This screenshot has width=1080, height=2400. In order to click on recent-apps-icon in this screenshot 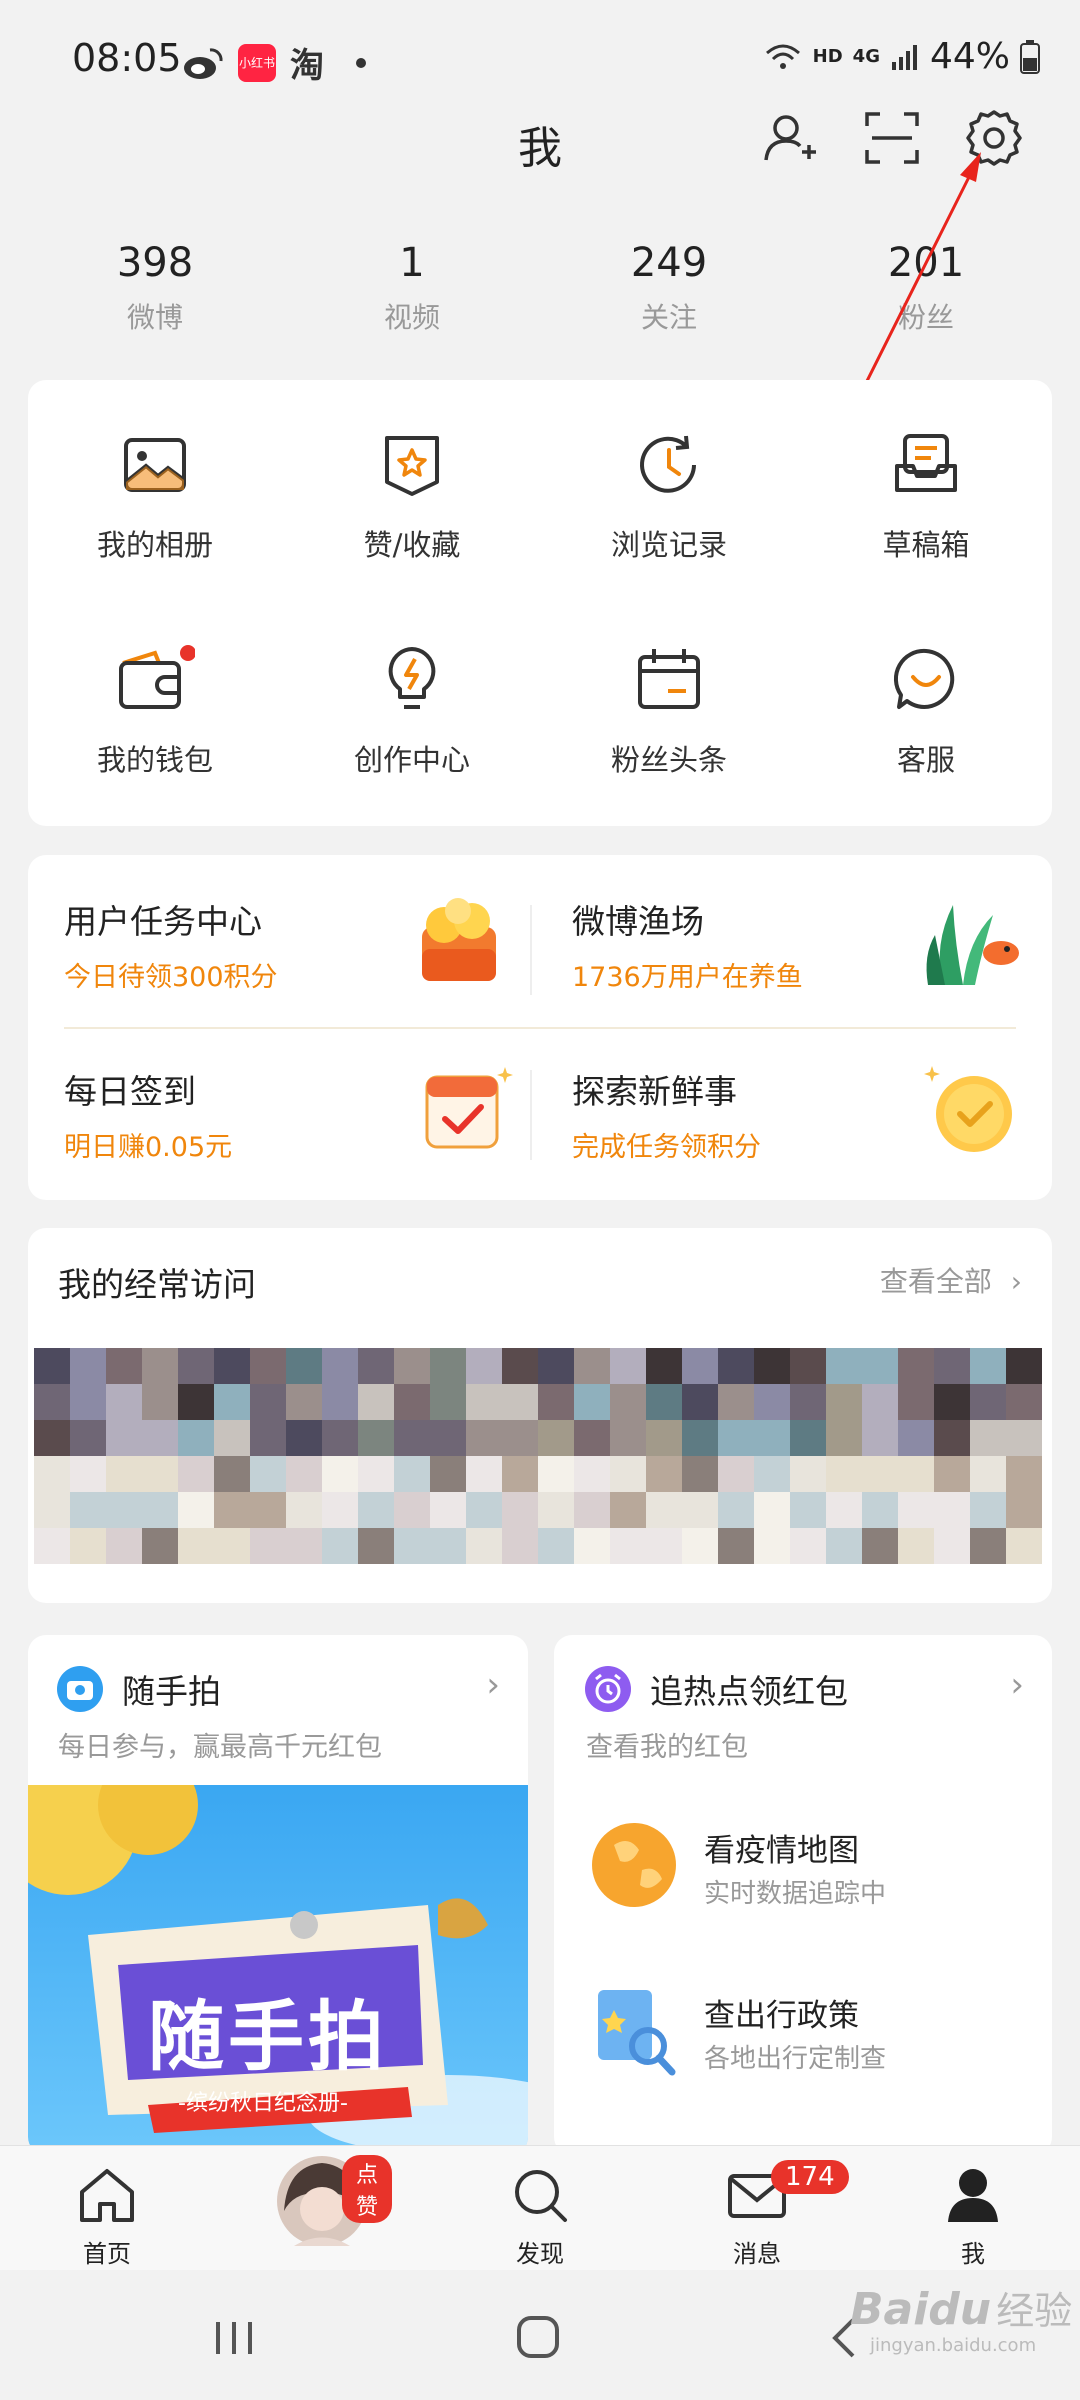, I will do `click(234, 2338)`.